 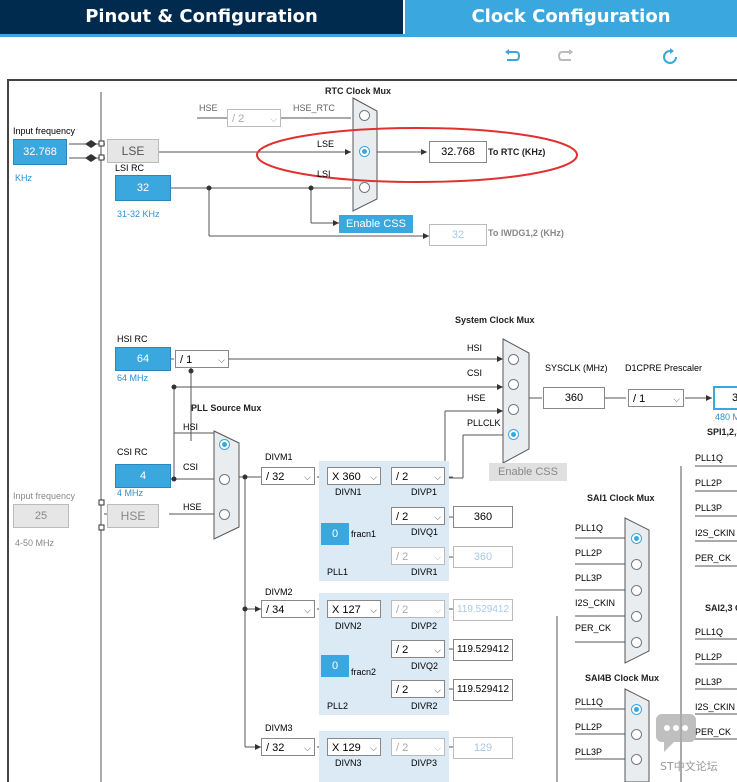 What do you see at coordinates (458, 152) in the screenshot?
I see `rtc-output-value: 32.768` at bounding box center [458, 152].